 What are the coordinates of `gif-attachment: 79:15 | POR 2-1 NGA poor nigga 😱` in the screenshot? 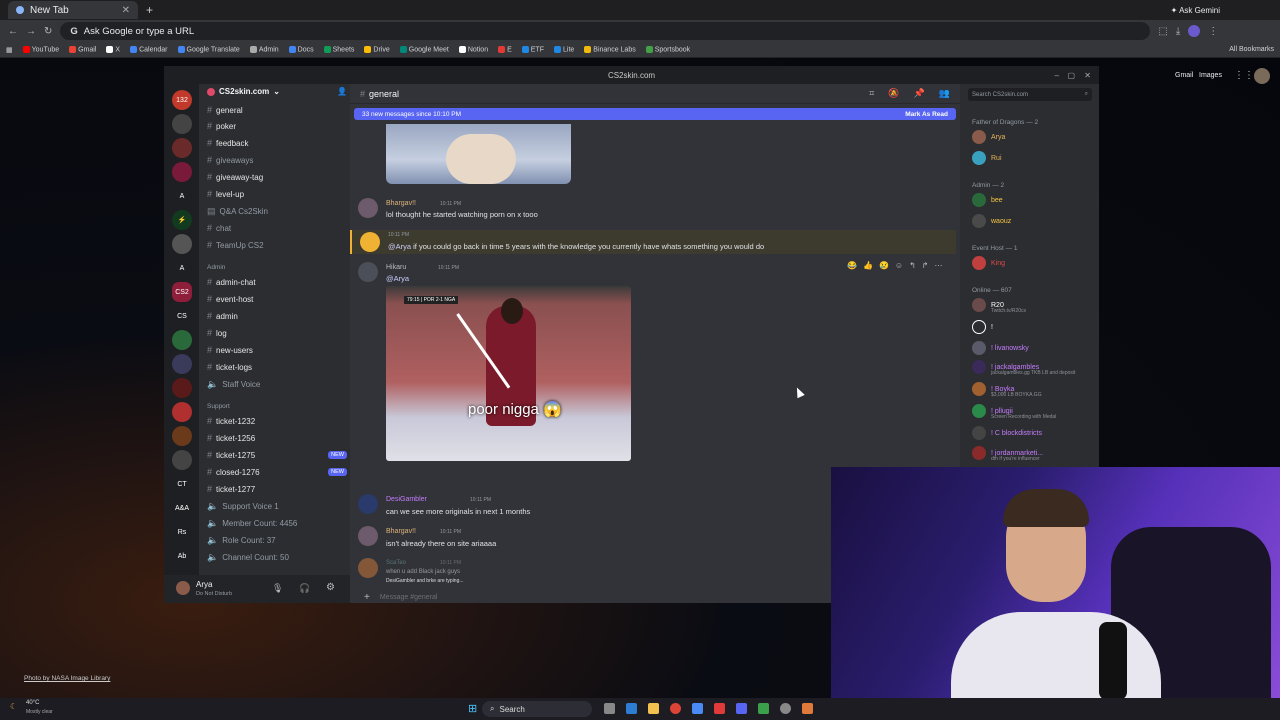 It's located at (508, 373).